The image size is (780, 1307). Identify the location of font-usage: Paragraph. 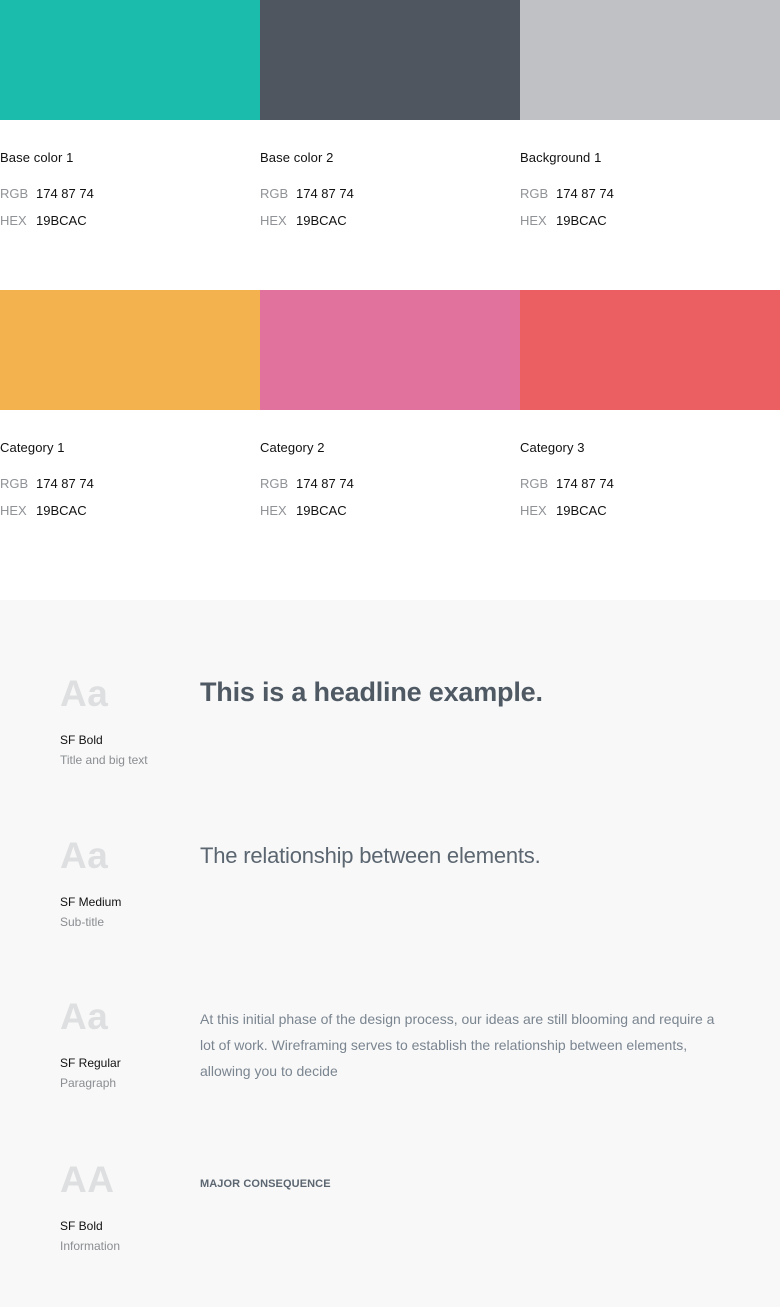
(88, 1083).